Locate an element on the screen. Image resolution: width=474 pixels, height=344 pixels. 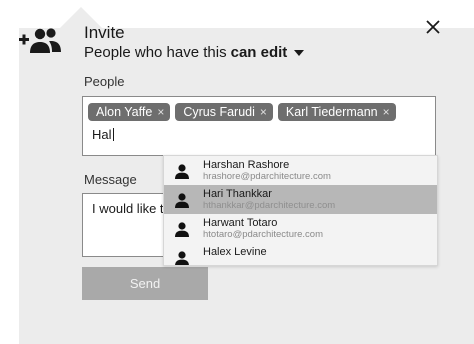
chip-label: Alon Yaffe is located at coordinates (124, 112).